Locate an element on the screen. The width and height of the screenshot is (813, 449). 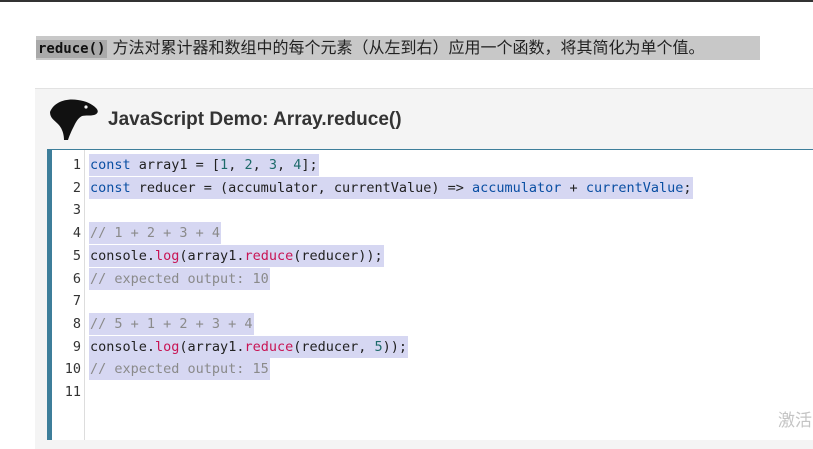
line-number: 4 is located at coordinates (76, 233).